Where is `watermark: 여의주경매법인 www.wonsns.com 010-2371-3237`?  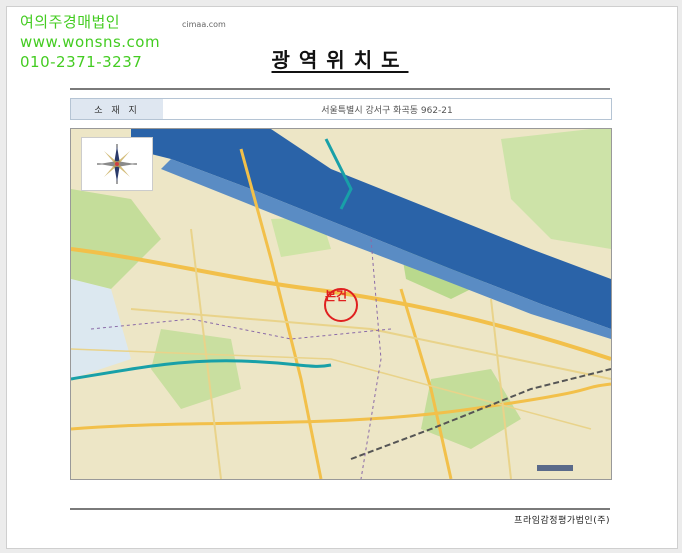 watermark: 여의주경매법인 www.wonsns.com 010-2371-3237 is located at coordinates (90, 42).